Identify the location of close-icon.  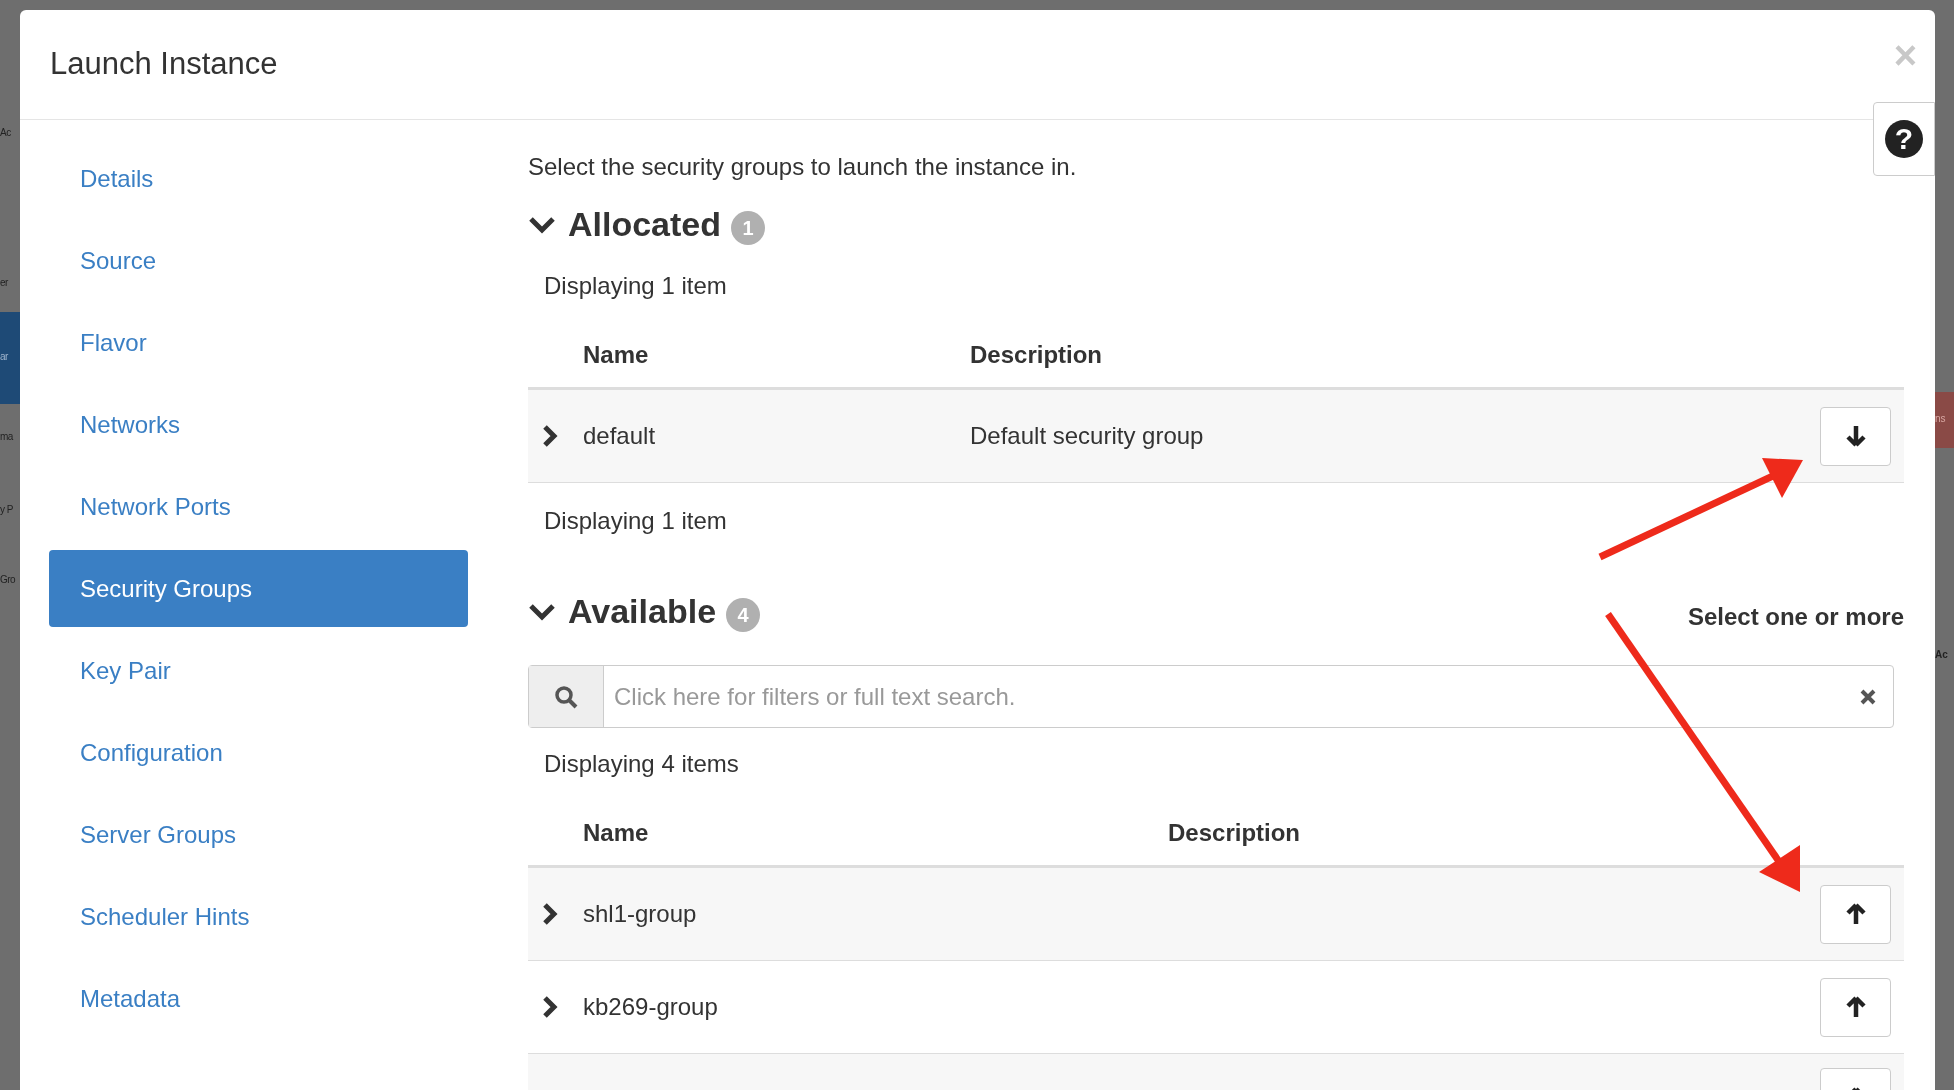
(1868, 696).